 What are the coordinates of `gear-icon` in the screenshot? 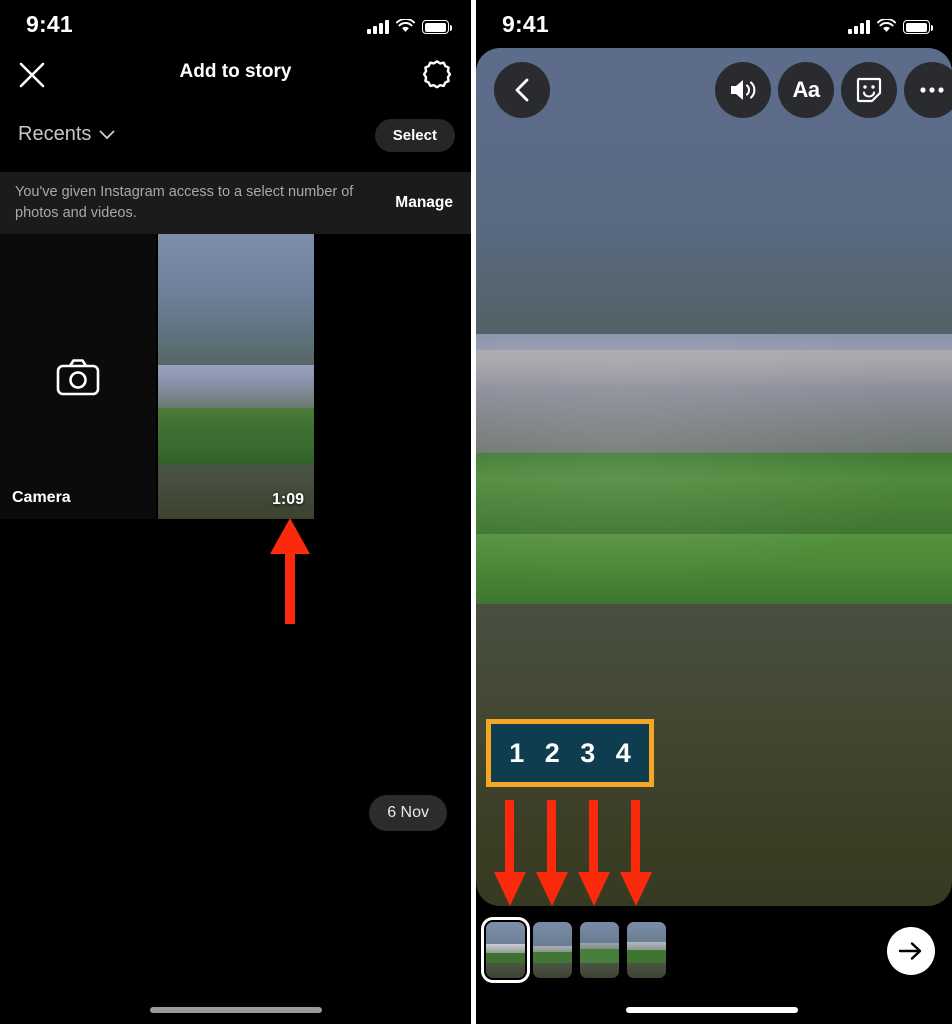 It's located at (437, 74).